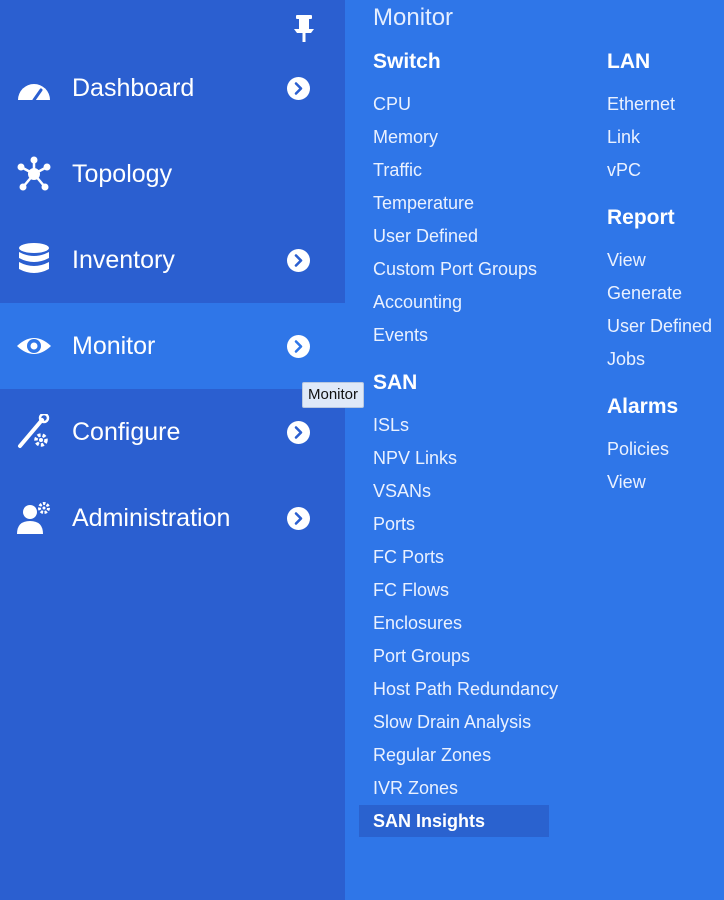 This screenshot has width=724, height=900. What do you see at coordinates (641, 217) in the screenshot?
I see `section-heading-report: Report` at bounding box center [641, 217].